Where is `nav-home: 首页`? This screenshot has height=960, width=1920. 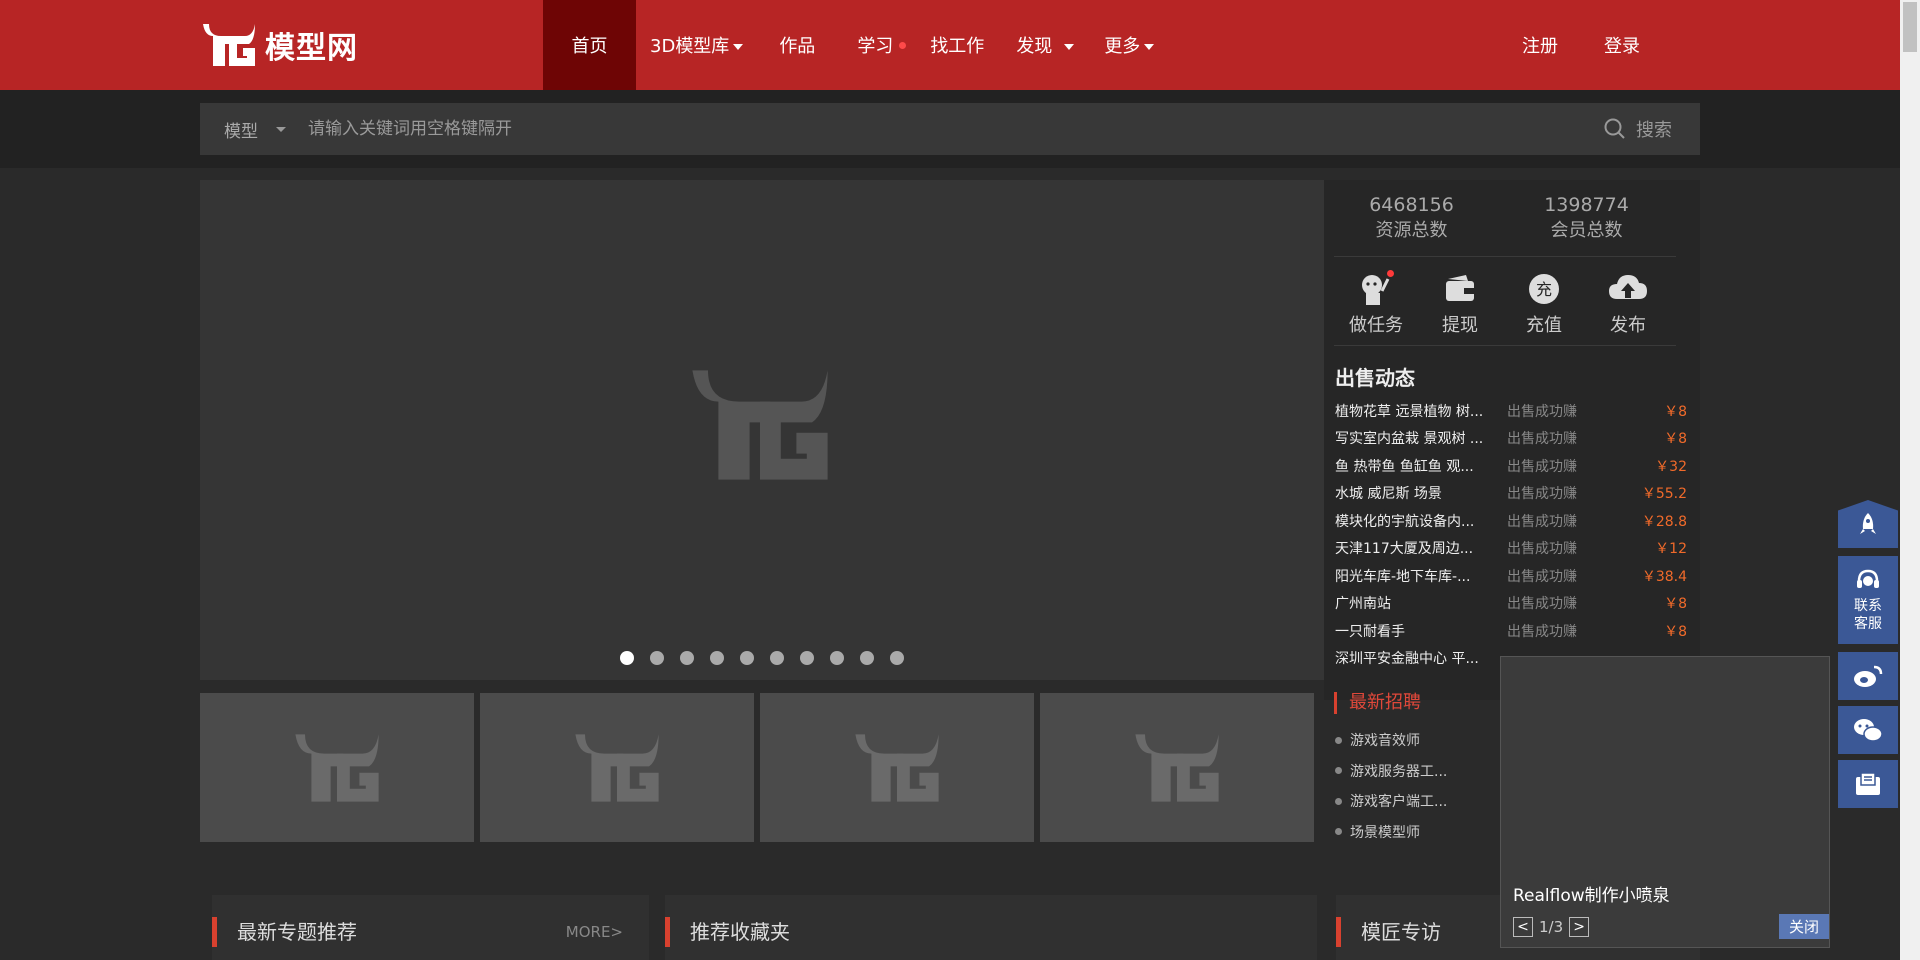 nav-home: 首页 is located at coordinates (589, 45).